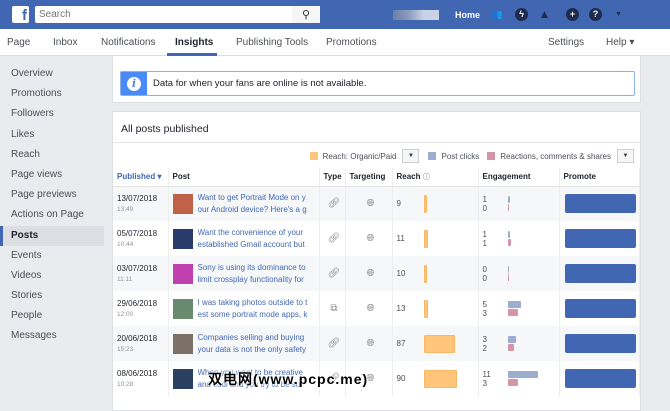 Image resolution: width=670 pixels, height=411 pixels. I want to click on create-icon: +, so click(572, 14).